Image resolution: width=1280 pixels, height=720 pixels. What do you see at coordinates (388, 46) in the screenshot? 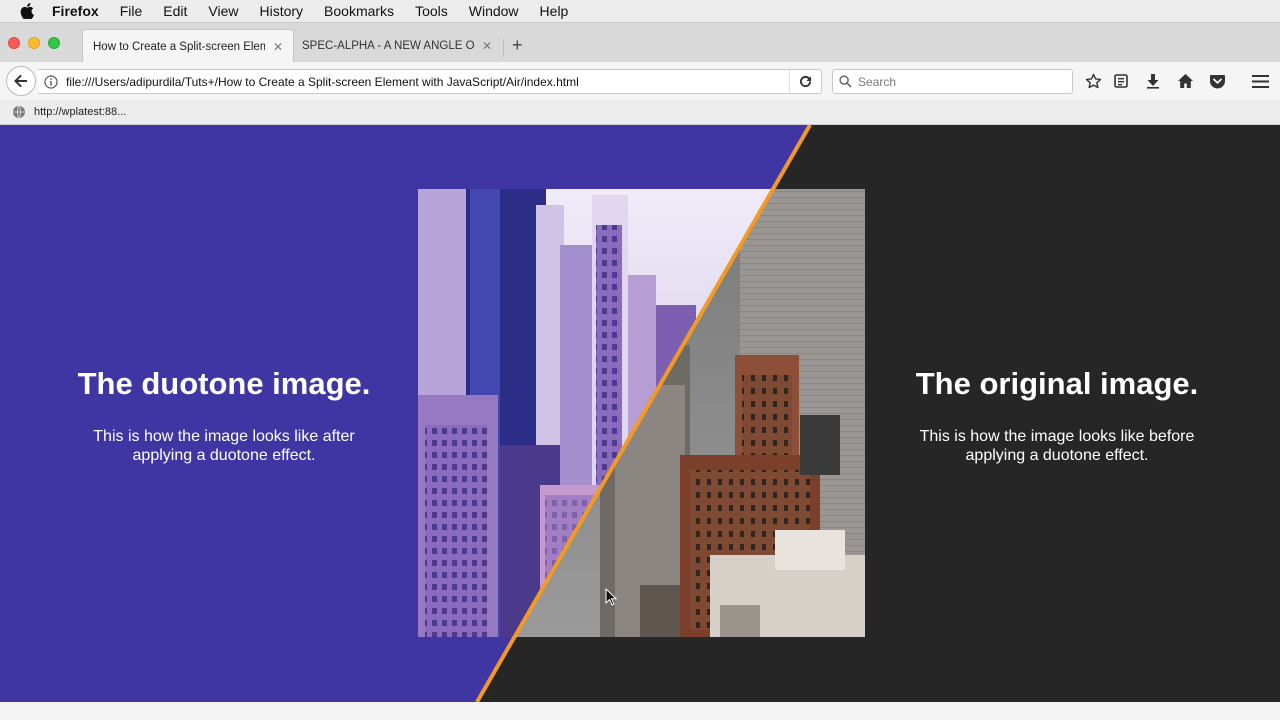
I see `tab-title: SPEC-ALPHA - A NEW ANGLE ON` at bounding box center [388, 46].